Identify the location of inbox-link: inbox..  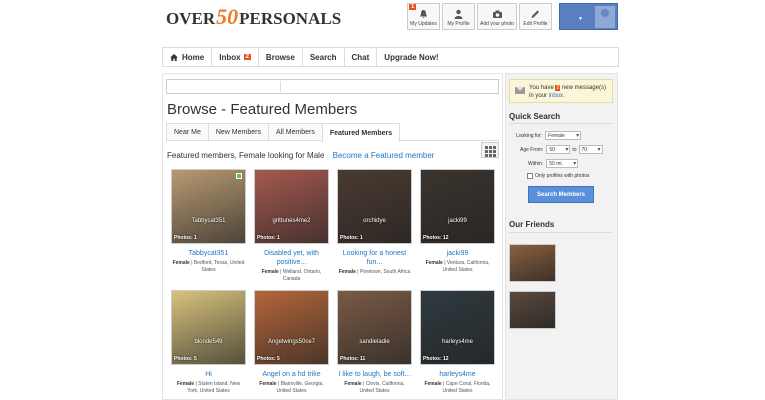
(557, 96).